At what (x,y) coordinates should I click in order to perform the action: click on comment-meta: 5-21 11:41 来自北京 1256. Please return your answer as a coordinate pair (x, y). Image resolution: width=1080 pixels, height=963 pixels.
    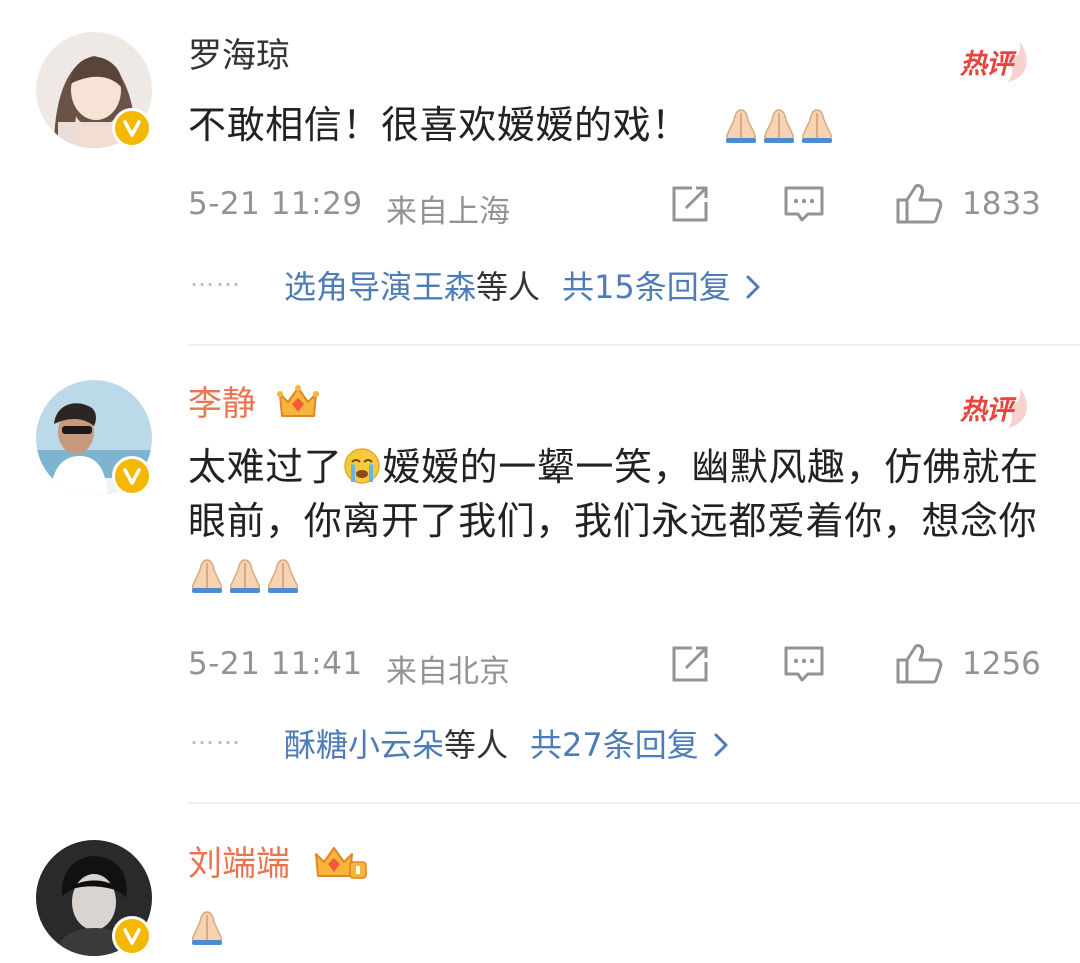
    Looking at the image, I should click on (618, 666).